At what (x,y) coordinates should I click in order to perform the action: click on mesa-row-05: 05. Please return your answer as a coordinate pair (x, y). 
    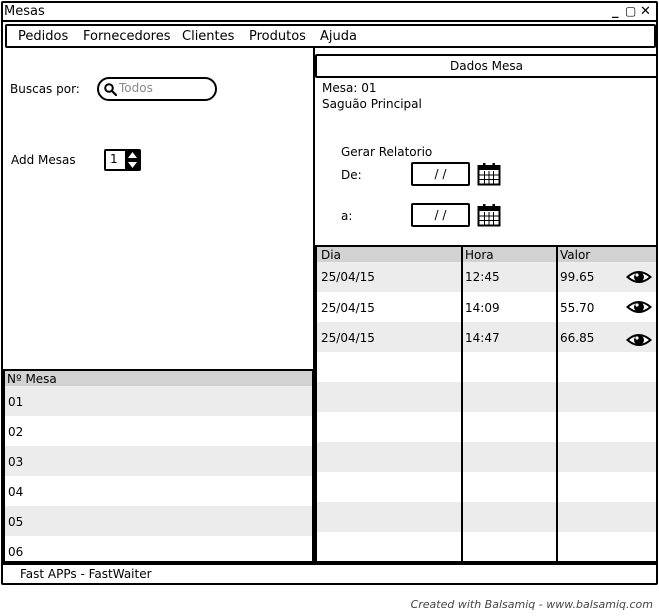
    Looking at the image, I should click on (15, 522).